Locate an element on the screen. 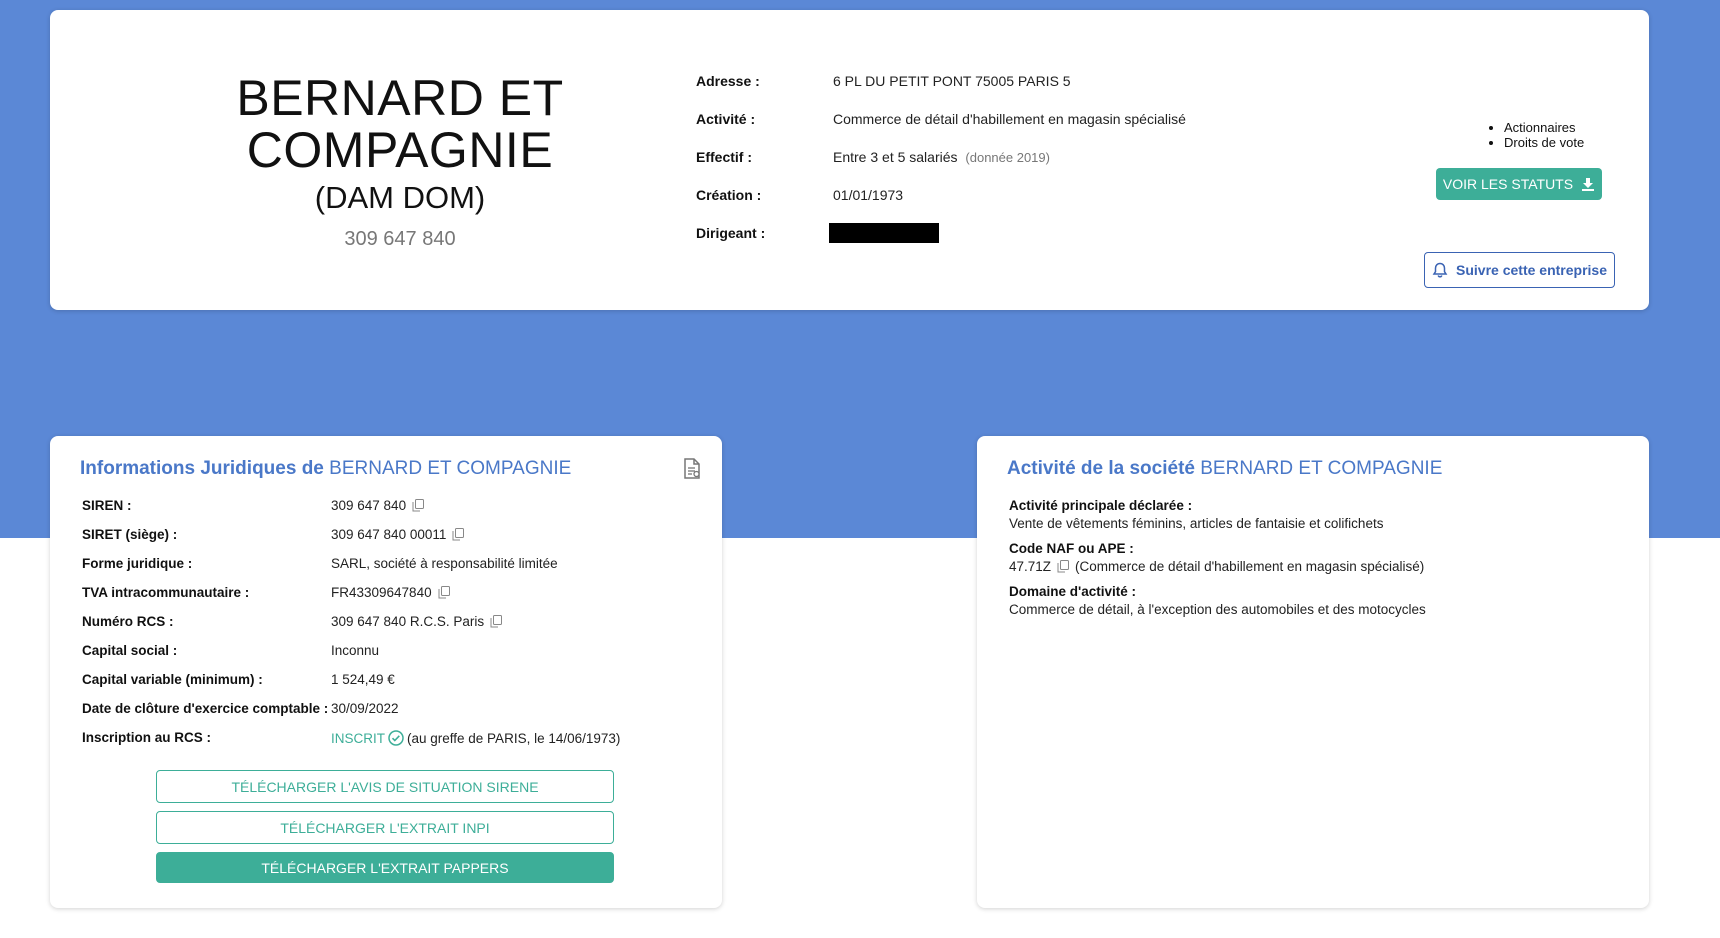  info-label: Effectif : is located at coordinates (724, 157).